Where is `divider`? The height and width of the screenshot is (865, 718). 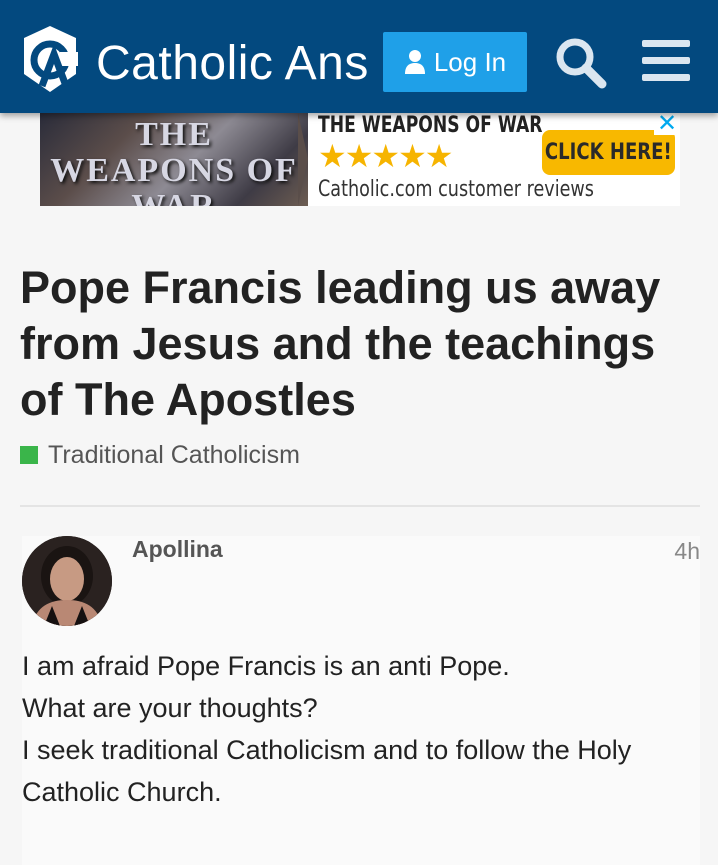
divider is located at coordinates (360, 506).